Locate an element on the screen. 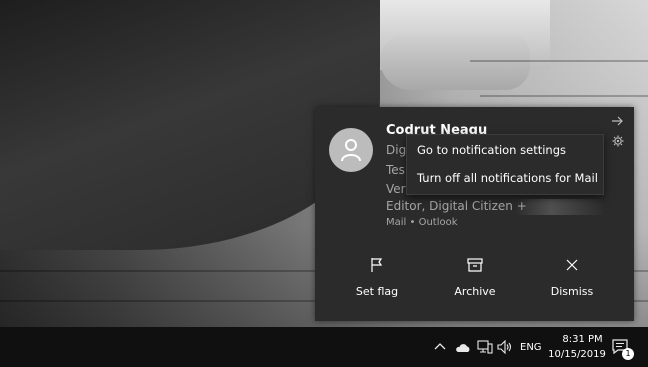  archive-label: Archive is located at coordinates (475, 291).